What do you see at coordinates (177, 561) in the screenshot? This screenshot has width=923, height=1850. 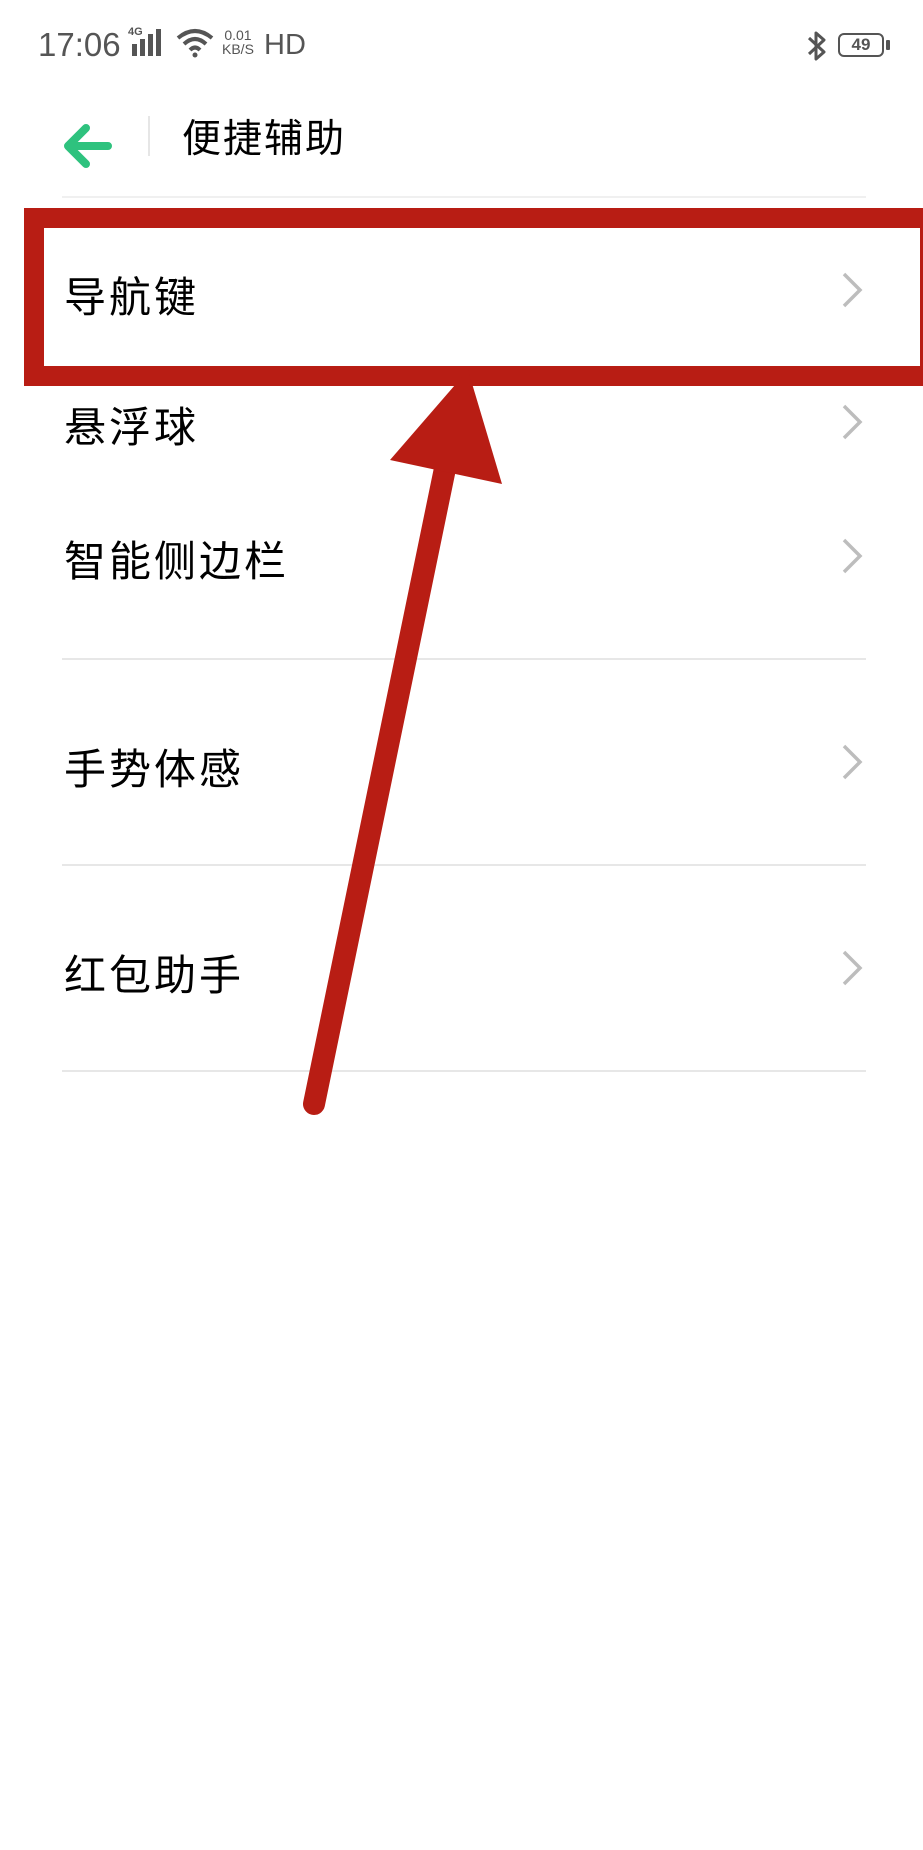 I see `menu-item-label: 智能侧边栏` at bounding box center [177, 561].